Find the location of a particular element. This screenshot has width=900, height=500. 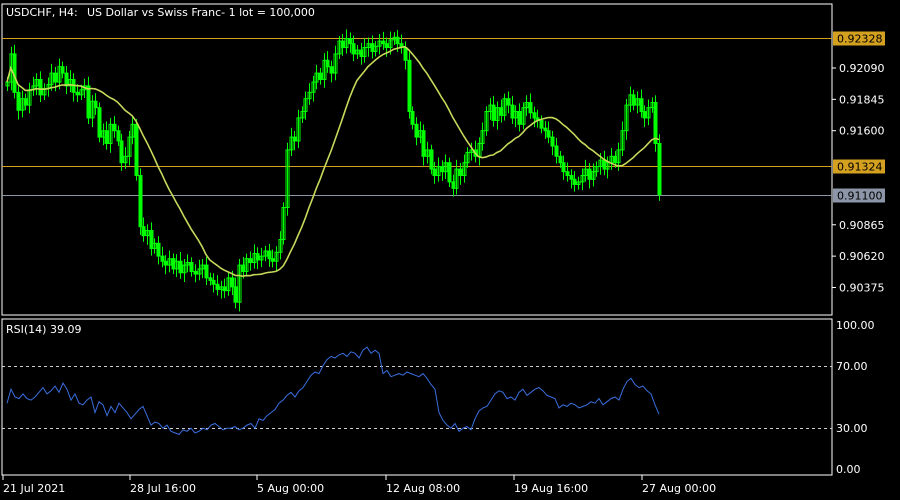

rsi-line is located at coordinates (333, 390).